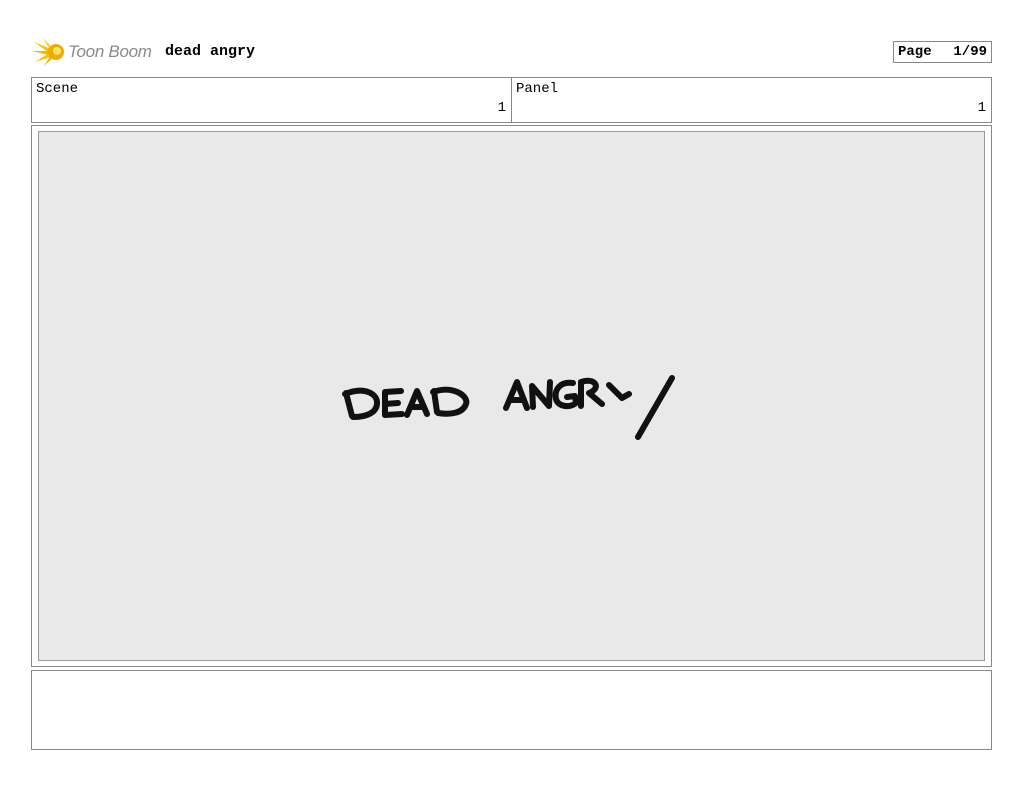 The height and width of the screenshot is (791, 1024). What do you see at coordinates (915, 52) in the screenshot?
I see `page-label: Page` at bounding box center [915, 52].